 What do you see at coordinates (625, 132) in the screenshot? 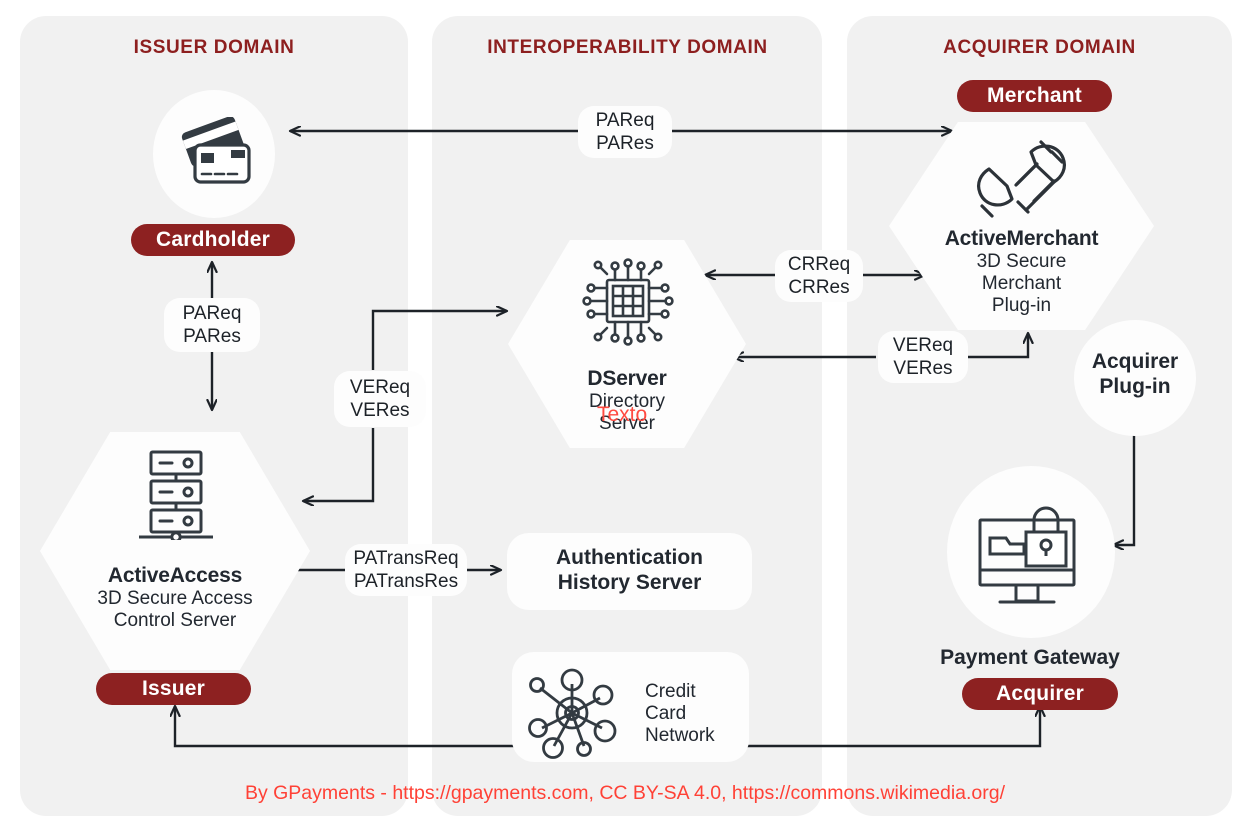
I see `message-pareq-pares-top: PAReq PARes` at bounding box center [625, 132].